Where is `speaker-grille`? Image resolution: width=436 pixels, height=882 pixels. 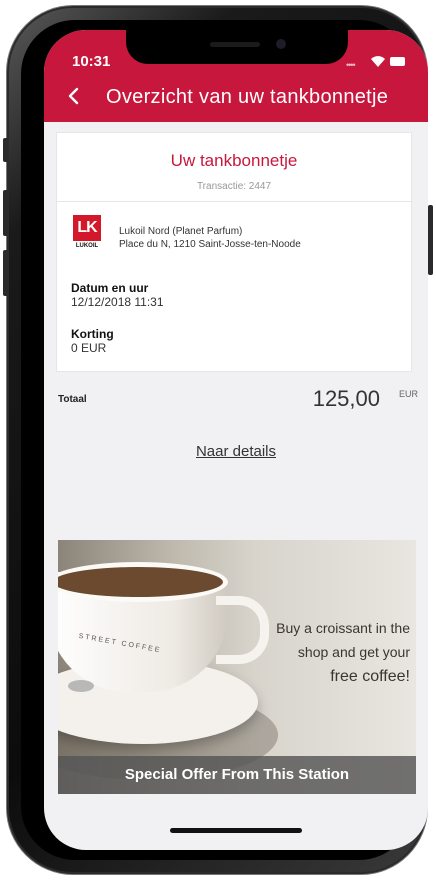
speaker-grille is located at coordinates (235, 44).